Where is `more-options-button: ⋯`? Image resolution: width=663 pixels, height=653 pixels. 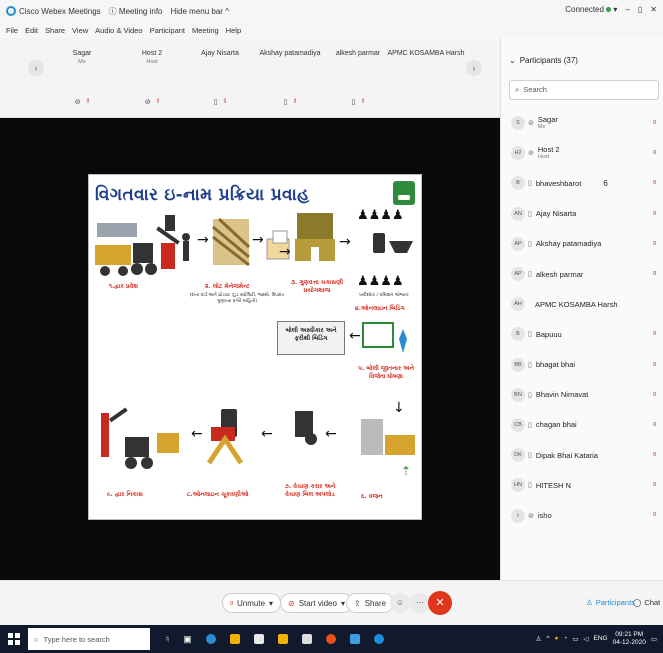 more-options-button: ⋯ is located at coordinates (420, 603).